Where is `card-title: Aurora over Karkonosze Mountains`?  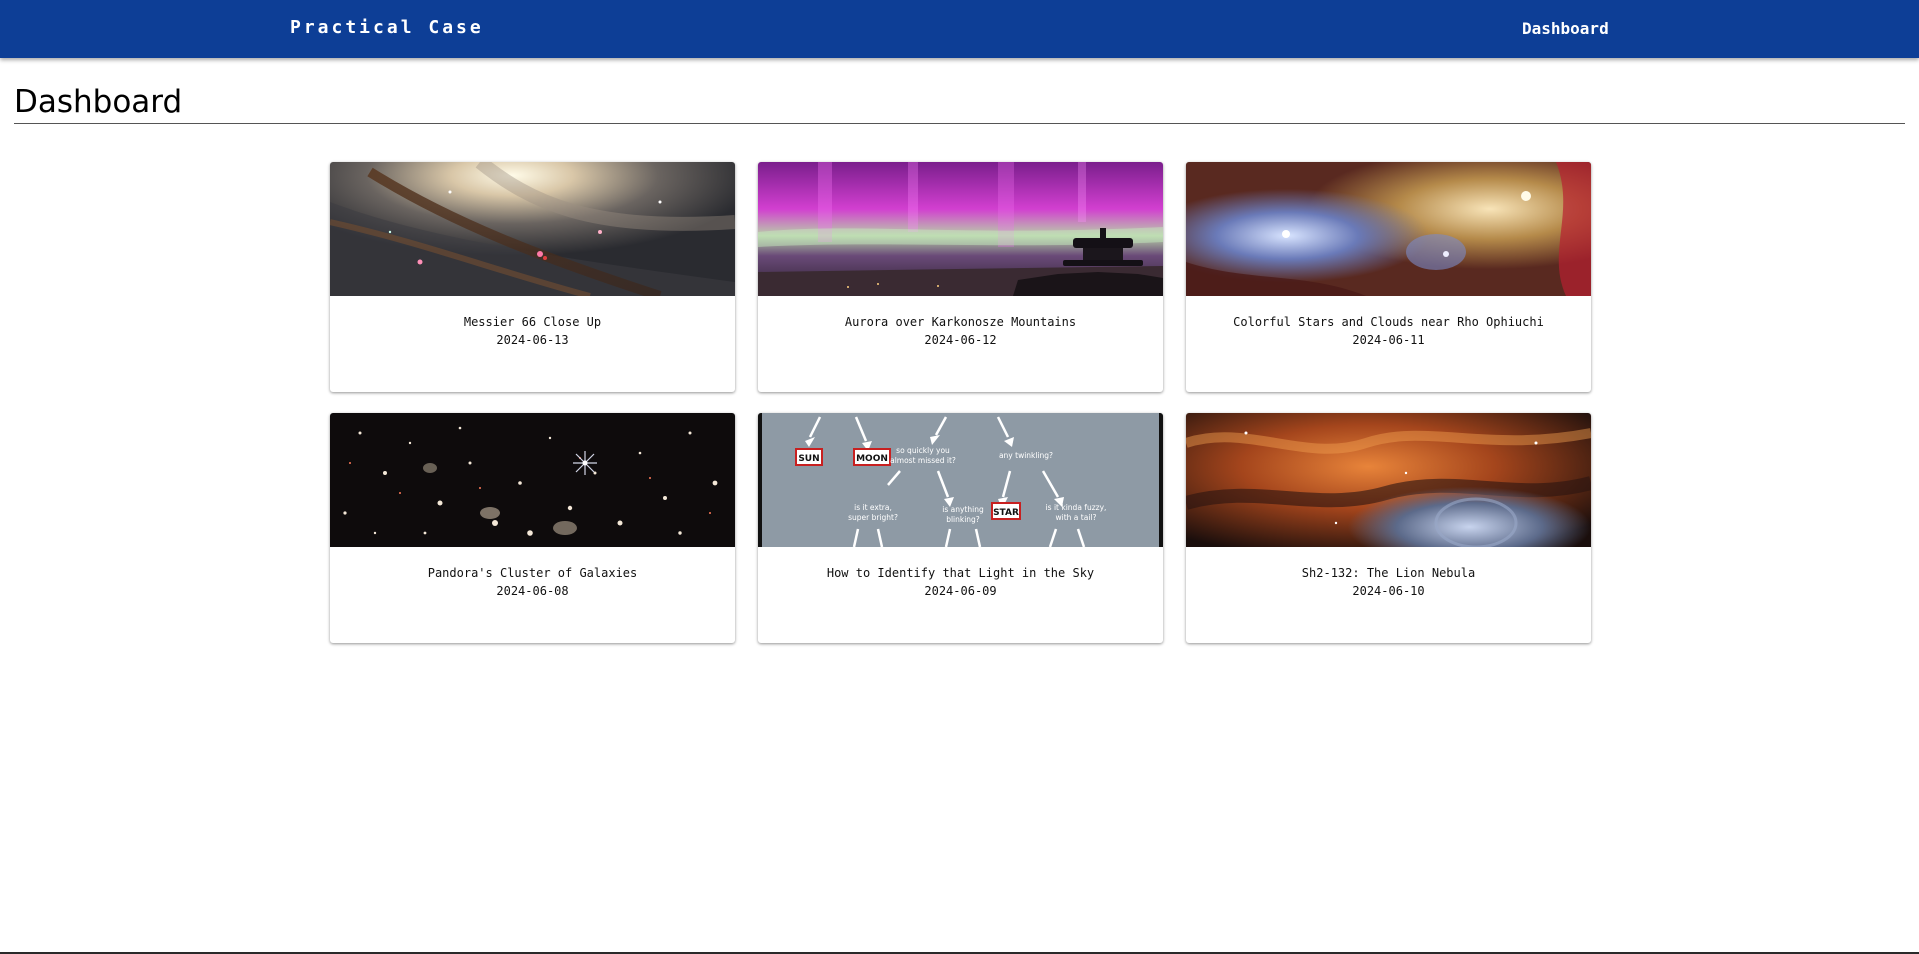
card-title: Aurora over Karkonosze Mountains is located at coordinates (960, 322).